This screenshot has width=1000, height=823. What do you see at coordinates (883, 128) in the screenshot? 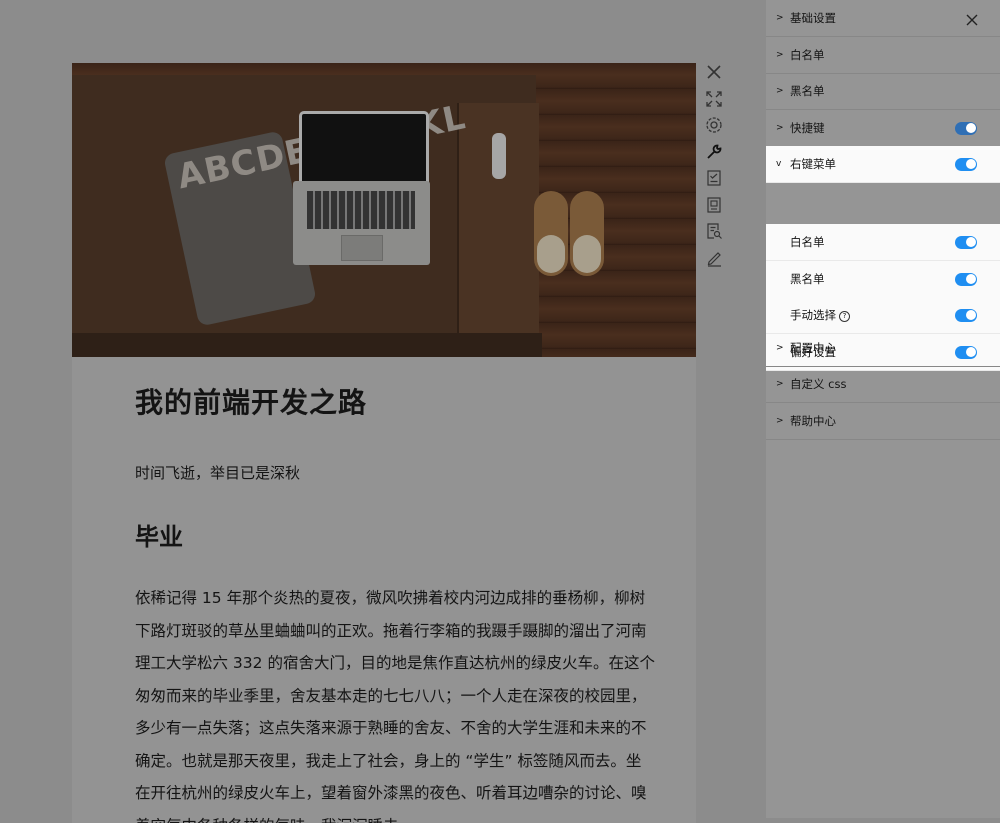
I see `menu-item-shortcuts: > 快捷键` at bounding box center [883, 128].